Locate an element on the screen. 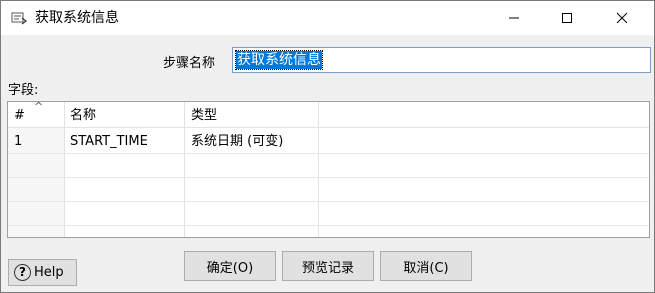  sort-caret-icon: ^ is located at coordinates (38, 107).